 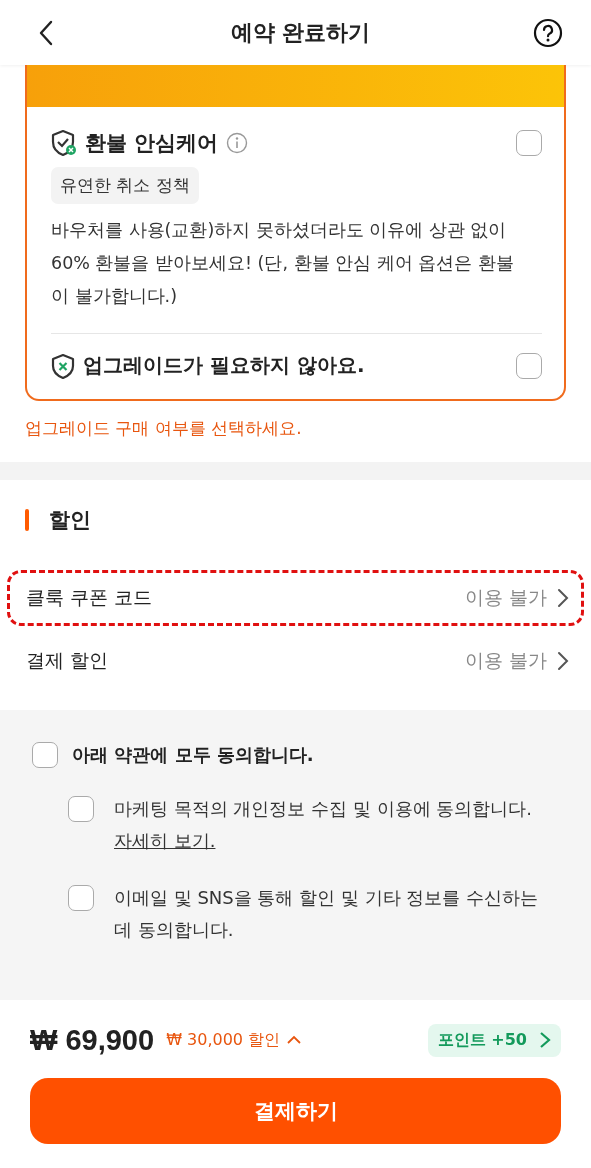 What do you see at coordinates (46, 32) in the screenshot?
I see `back-icon` at bounding box center [46, 32].